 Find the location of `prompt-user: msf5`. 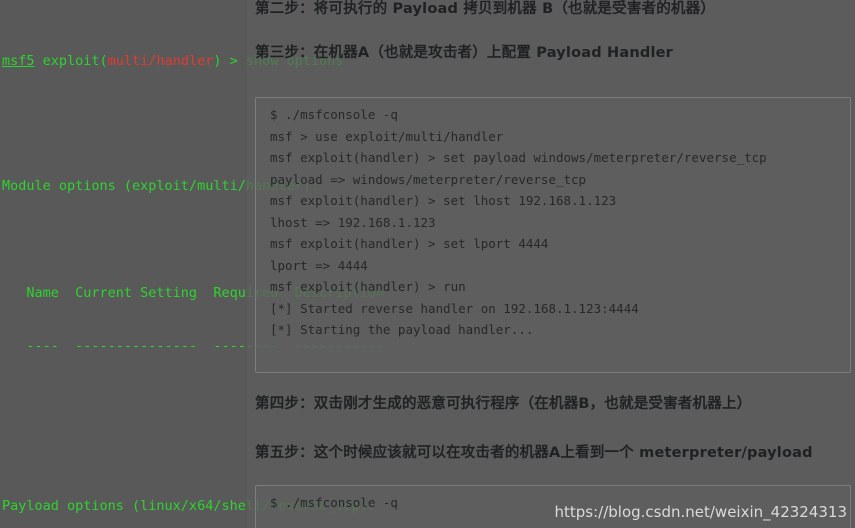

prompt-user: msf5 is located at coordinates (18, 61).